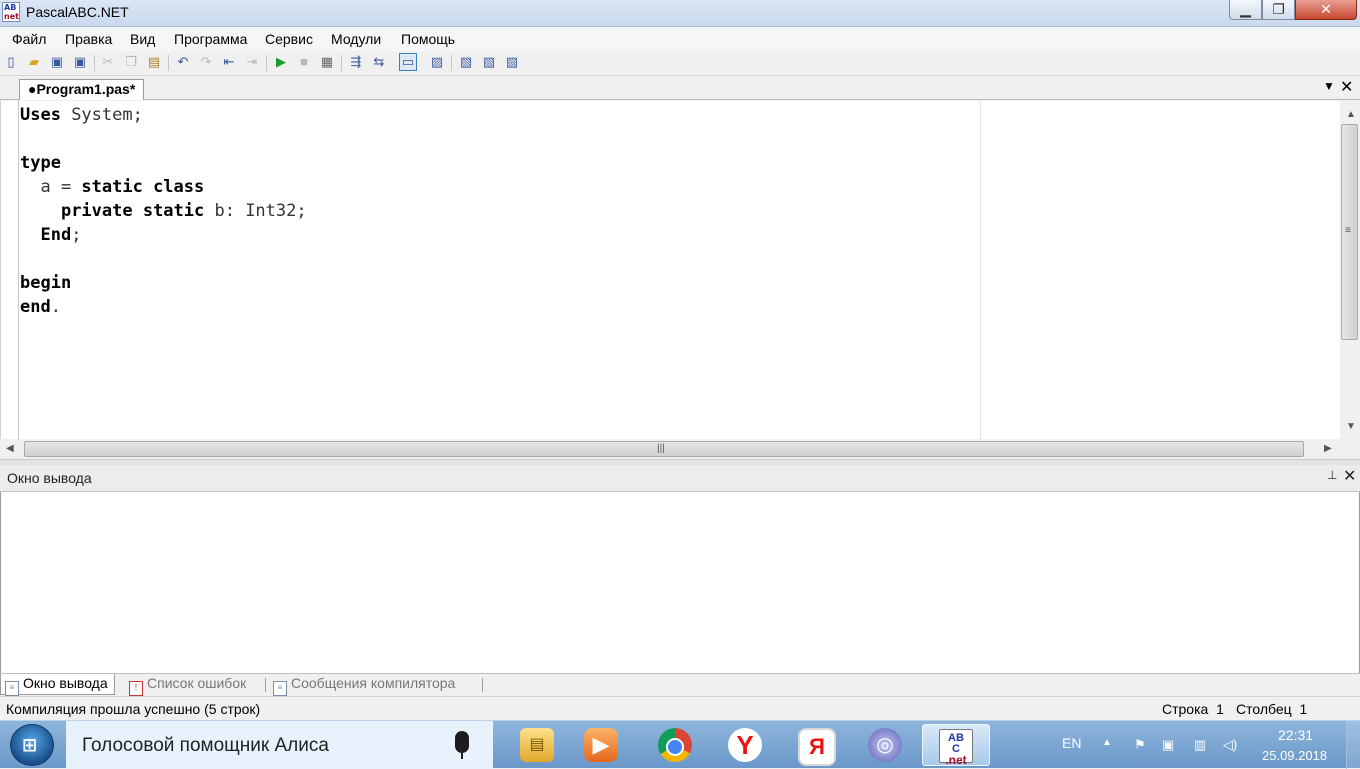  What do you see at coordinates (210, 39) in the screenshot?
I see `menu-program: Программа` at bounding box center [210, 39].